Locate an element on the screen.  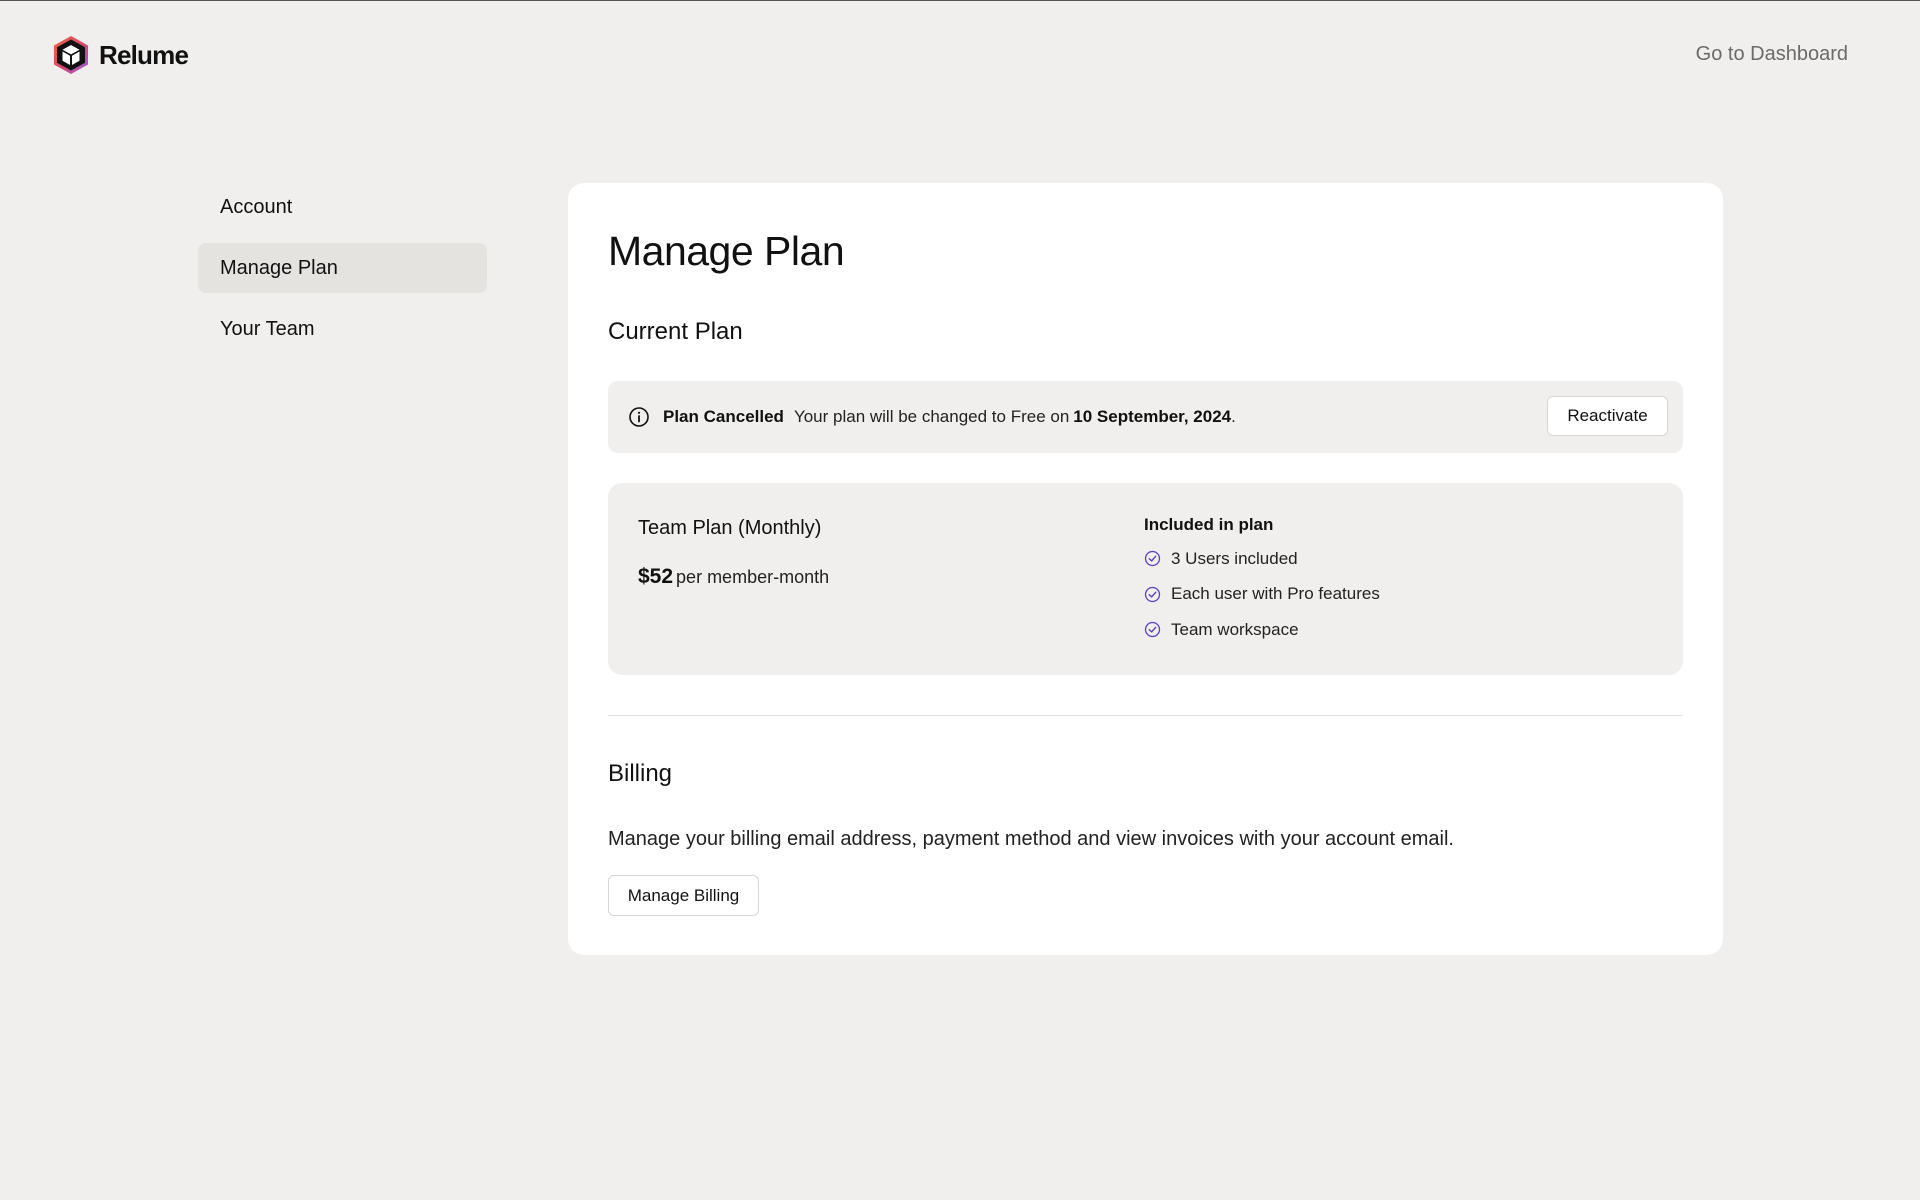
plan-name: Team Plan (Monthly) is located at coordinates (730, 528).